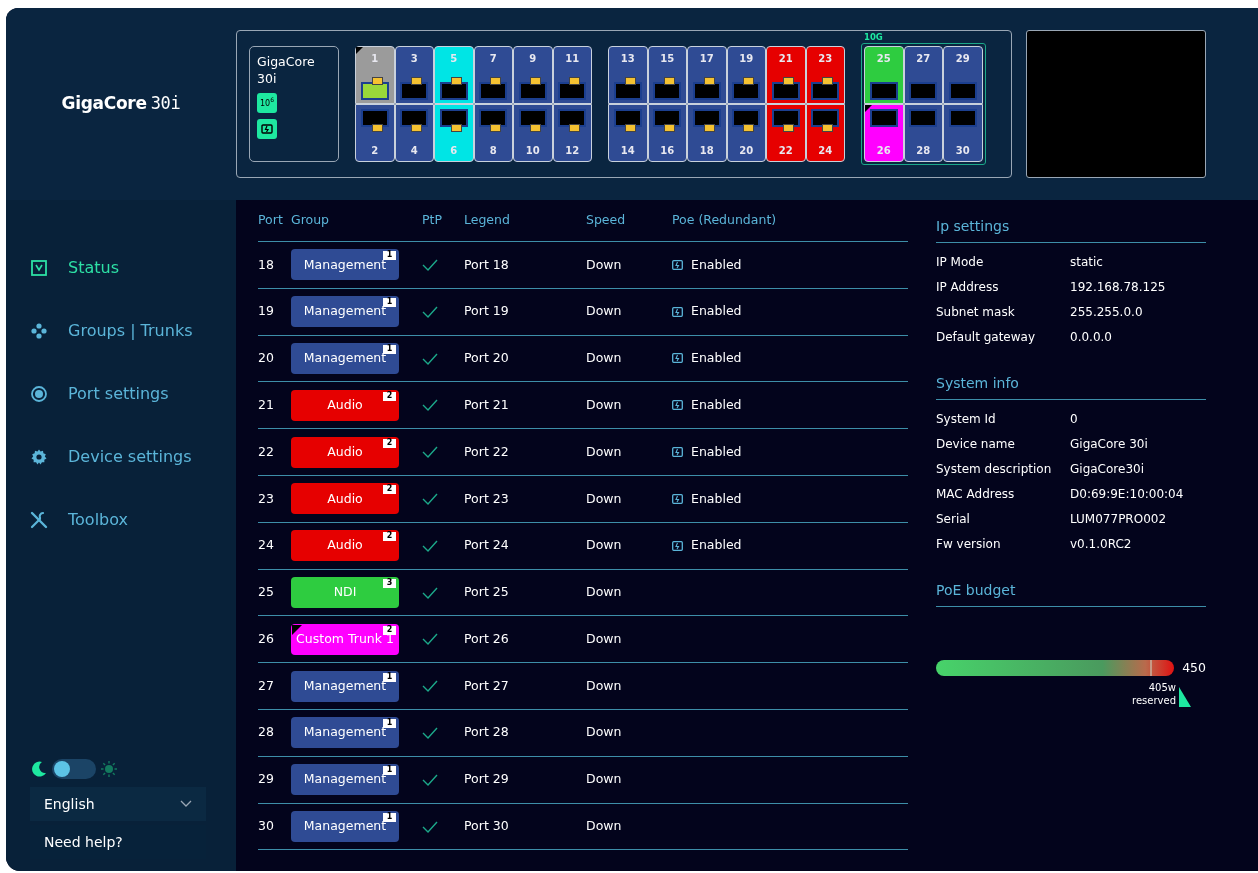 The width and height of the screenshot is (1258, 873). I want to click on port: 20, so click(746, 133).